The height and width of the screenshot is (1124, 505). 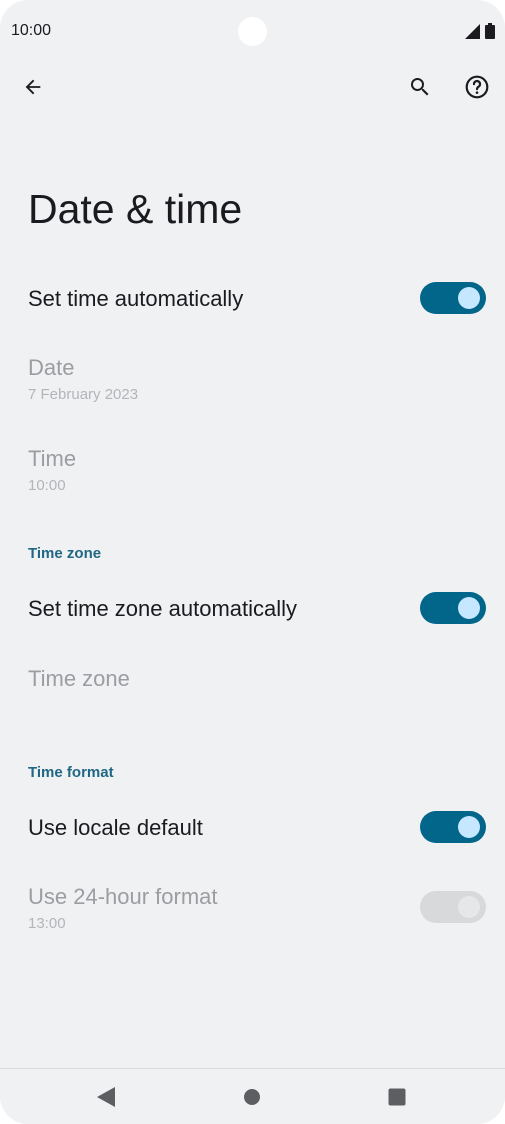 I want to click on use-locale-default-row: Use locale default, so click(x=252, y=828).